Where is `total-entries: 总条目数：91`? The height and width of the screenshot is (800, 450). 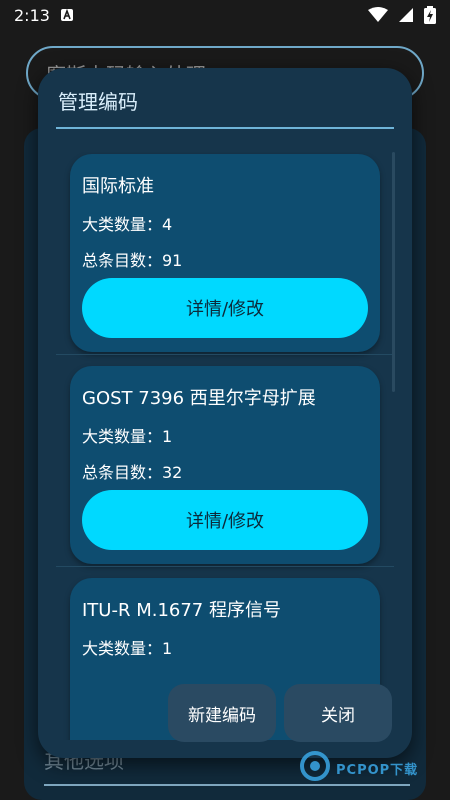
total-entries: 总条目数：91 is located at coordinates (132, 260).